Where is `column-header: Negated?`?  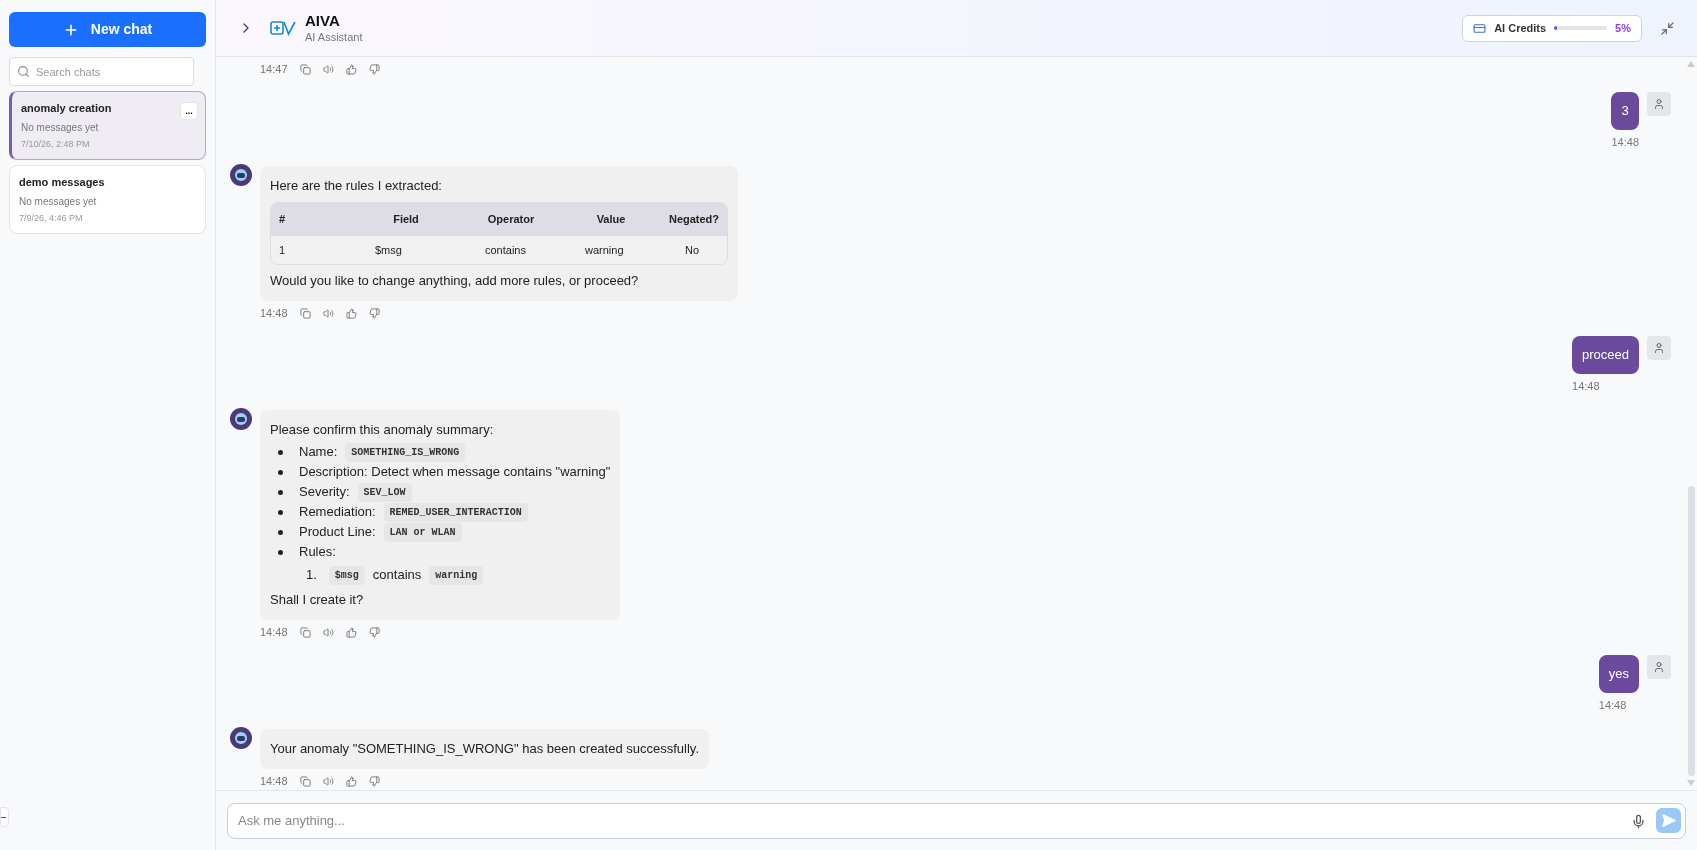 column-header: Negated? is located at coordinates (694, 219).